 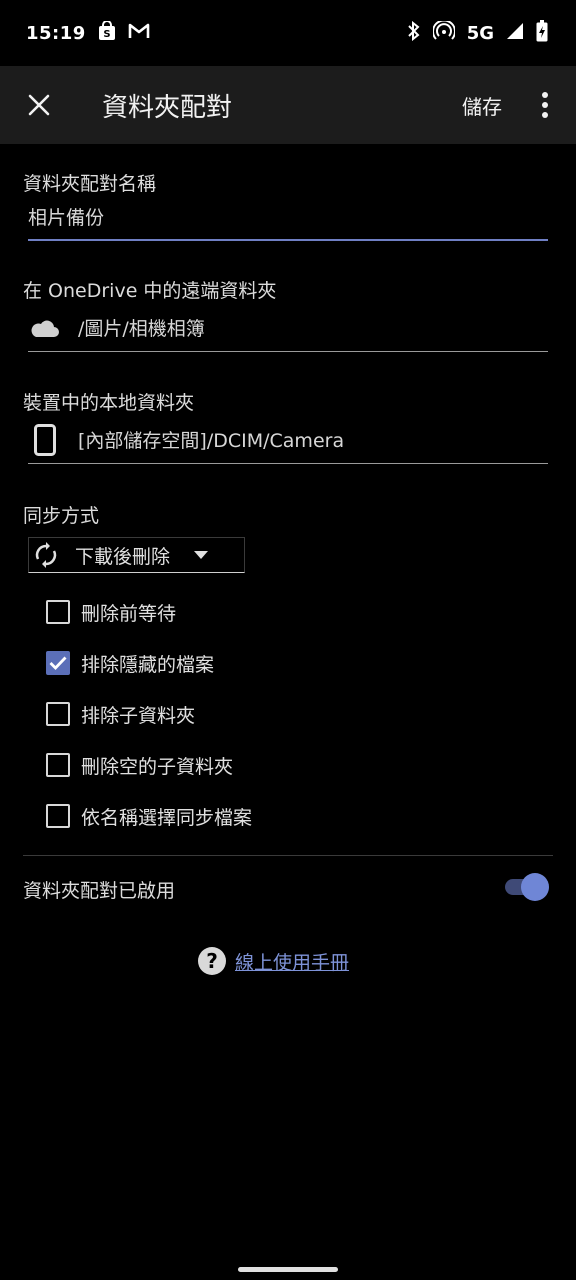 I want to click on pair-enabled-toggle, so click(x=528, y=887).